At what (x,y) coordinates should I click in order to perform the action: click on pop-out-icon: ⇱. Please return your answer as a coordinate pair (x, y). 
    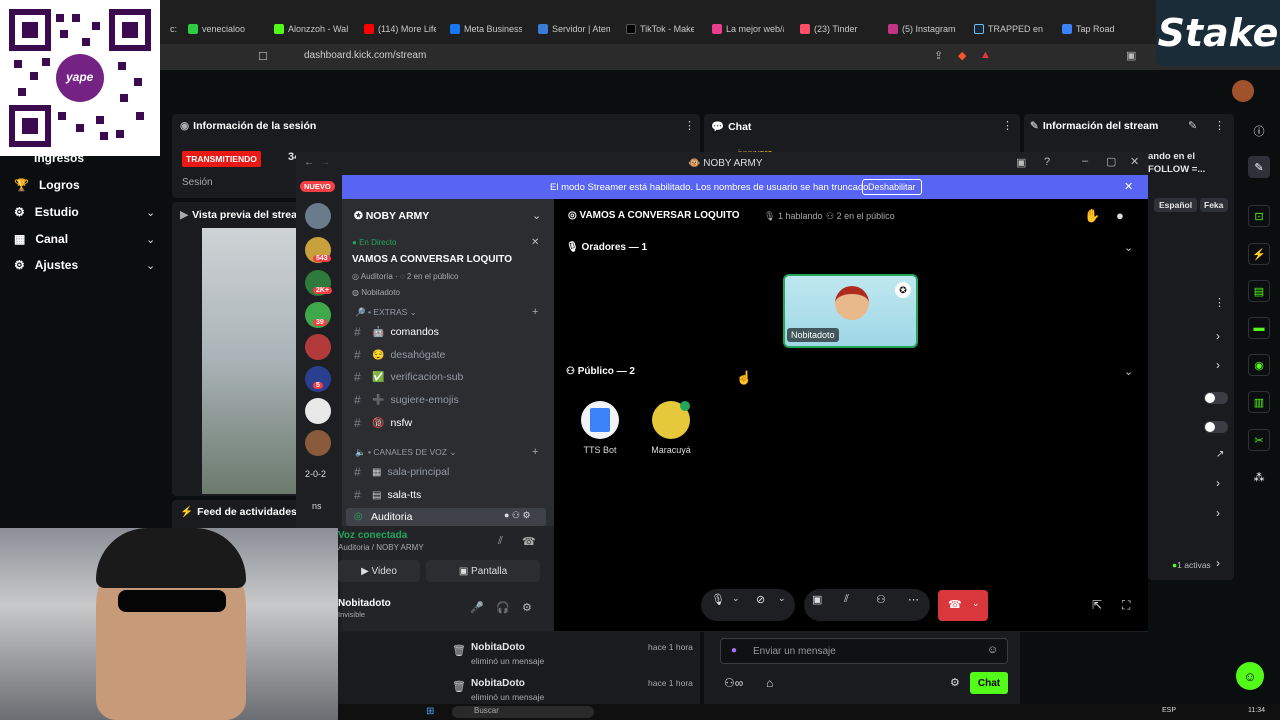
    Looking at the image, I should click on (1097, 605).